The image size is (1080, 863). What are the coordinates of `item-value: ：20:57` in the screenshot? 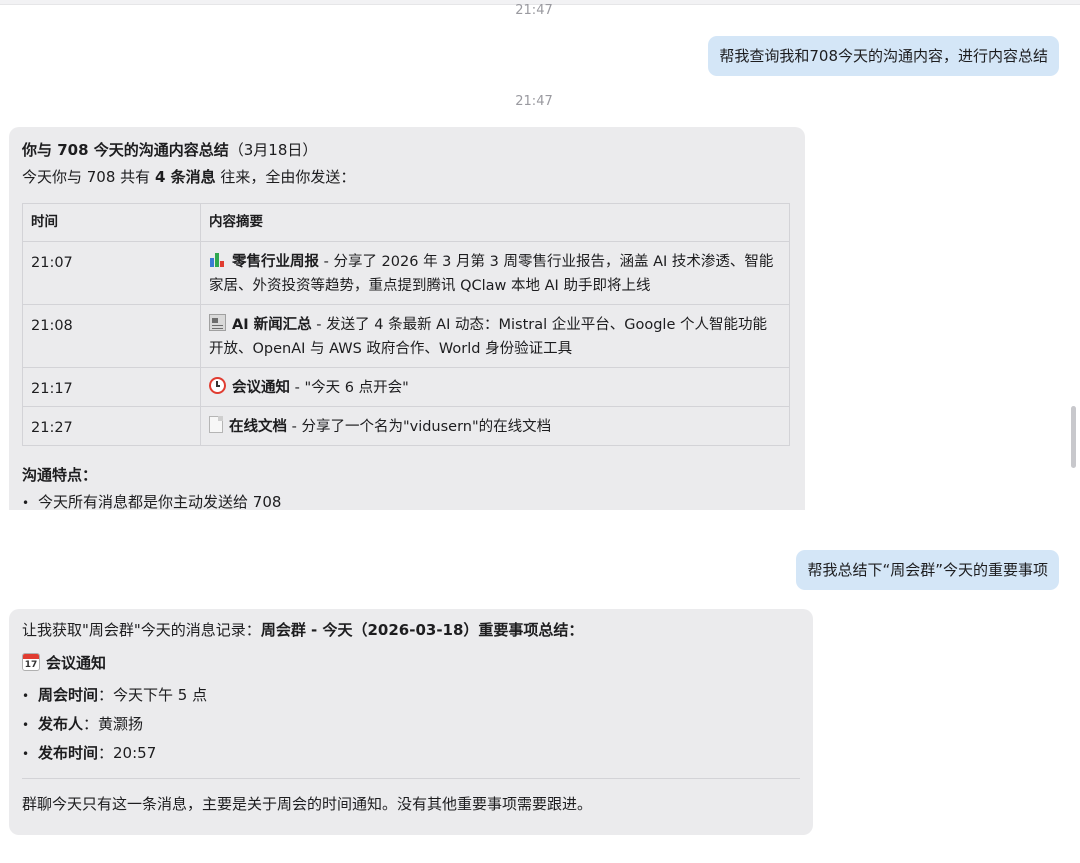 It's located at (127, 753).